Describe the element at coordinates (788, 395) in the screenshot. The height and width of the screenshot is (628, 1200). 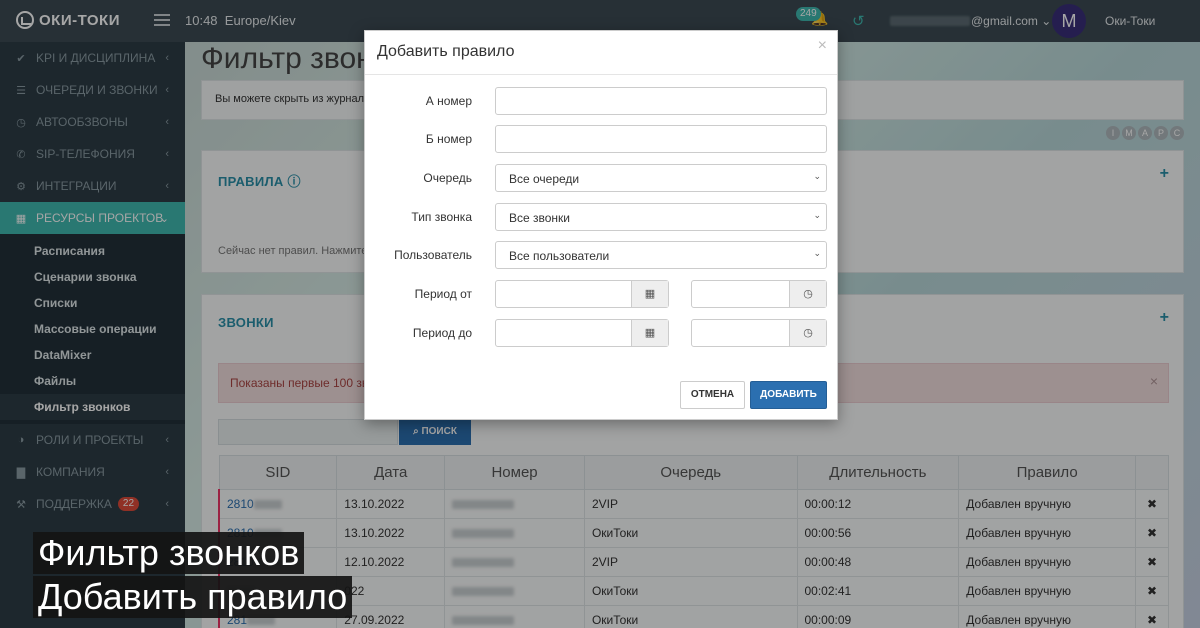
I see `add-button: ДОБАВИТЬ` at that location.